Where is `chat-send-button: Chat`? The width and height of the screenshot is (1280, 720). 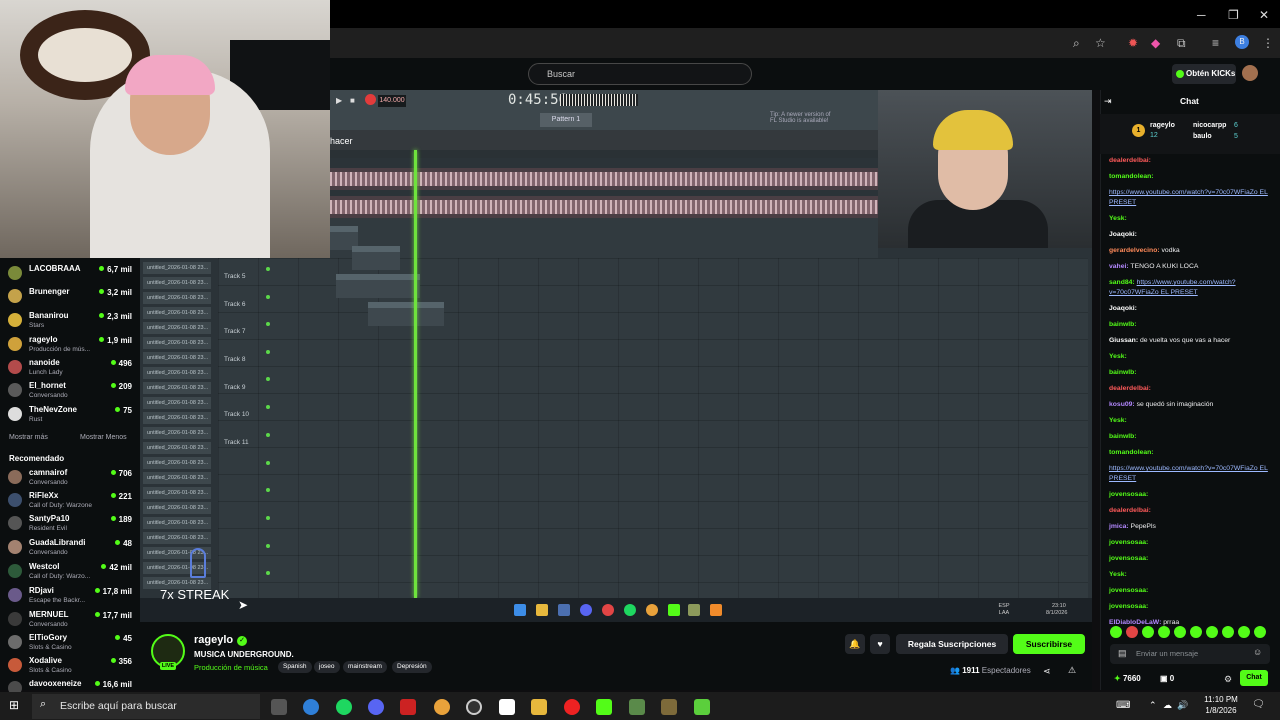
chat-send-button: Chat is located at coordinates (1254, 678).